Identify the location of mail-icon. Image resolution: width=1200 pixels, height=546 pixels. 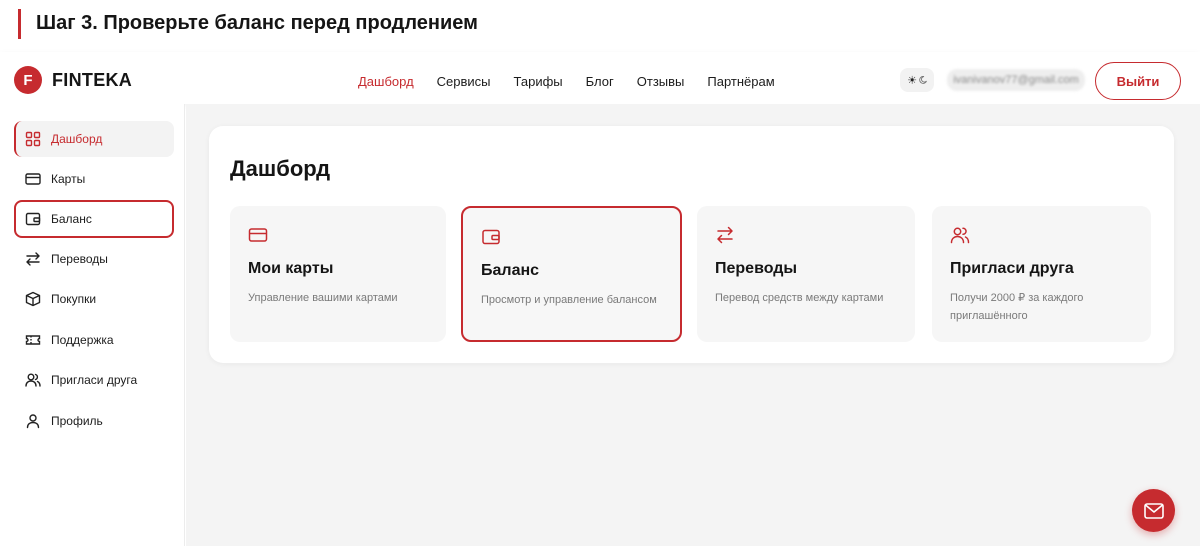
(1153, 510).